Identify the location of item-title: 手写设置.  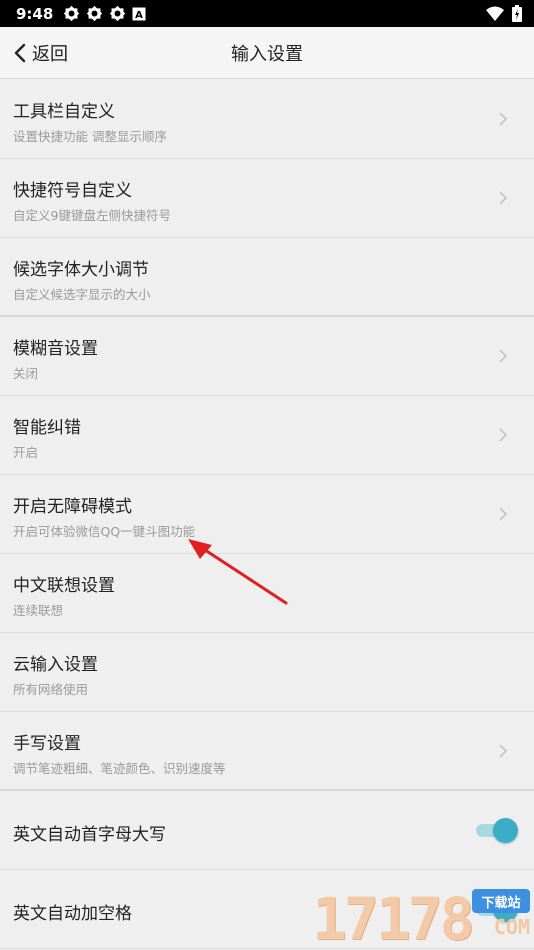
(47, 744).